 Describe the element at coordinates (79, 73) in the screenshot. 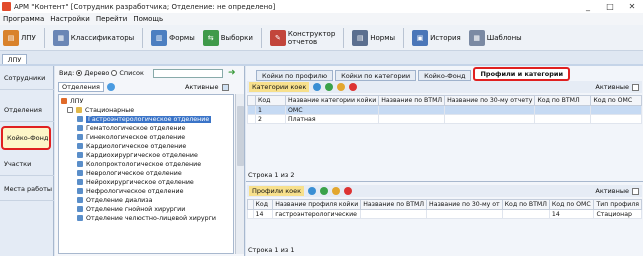

I see `tree-radio` at that location.